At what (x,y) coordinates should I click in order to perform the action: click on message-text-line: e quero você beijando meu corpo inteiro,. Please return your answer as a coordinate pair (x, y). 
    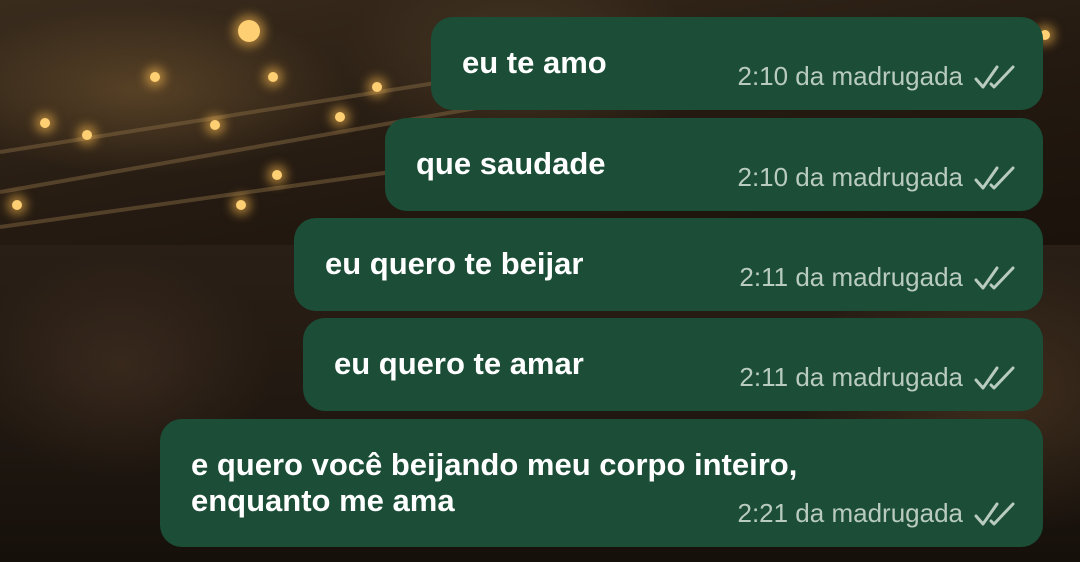
    Looking at the image, I should click on (494, 464).